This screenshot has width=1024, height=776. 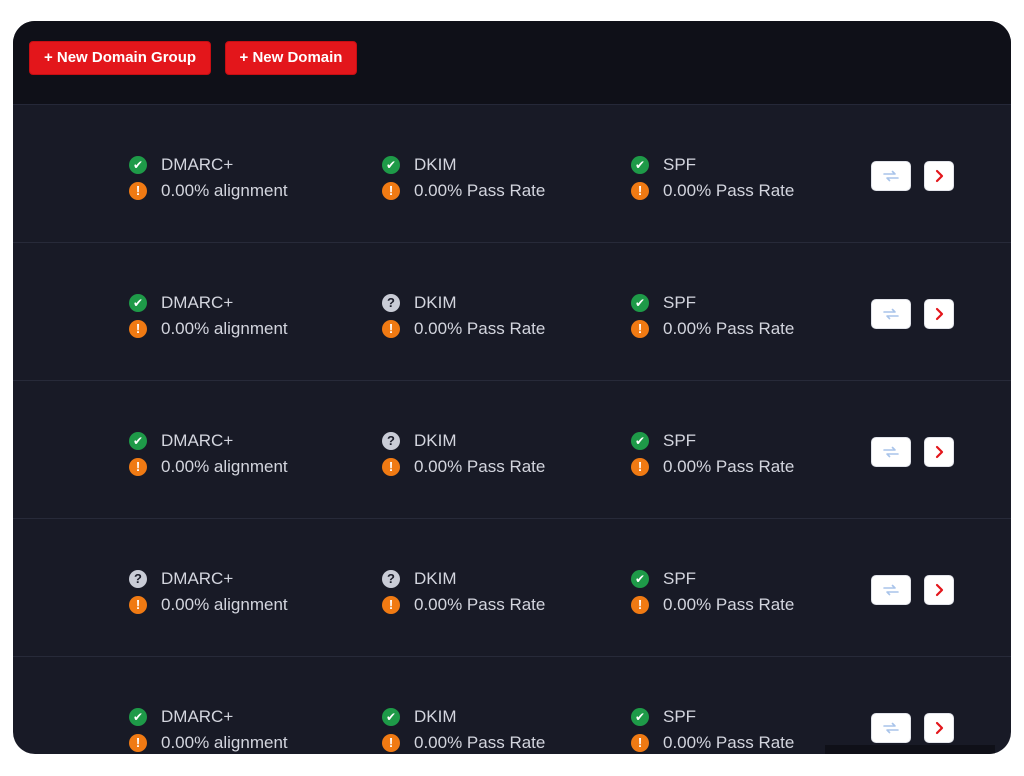 I want to click on footer-strip, so click(x=910, y=749).